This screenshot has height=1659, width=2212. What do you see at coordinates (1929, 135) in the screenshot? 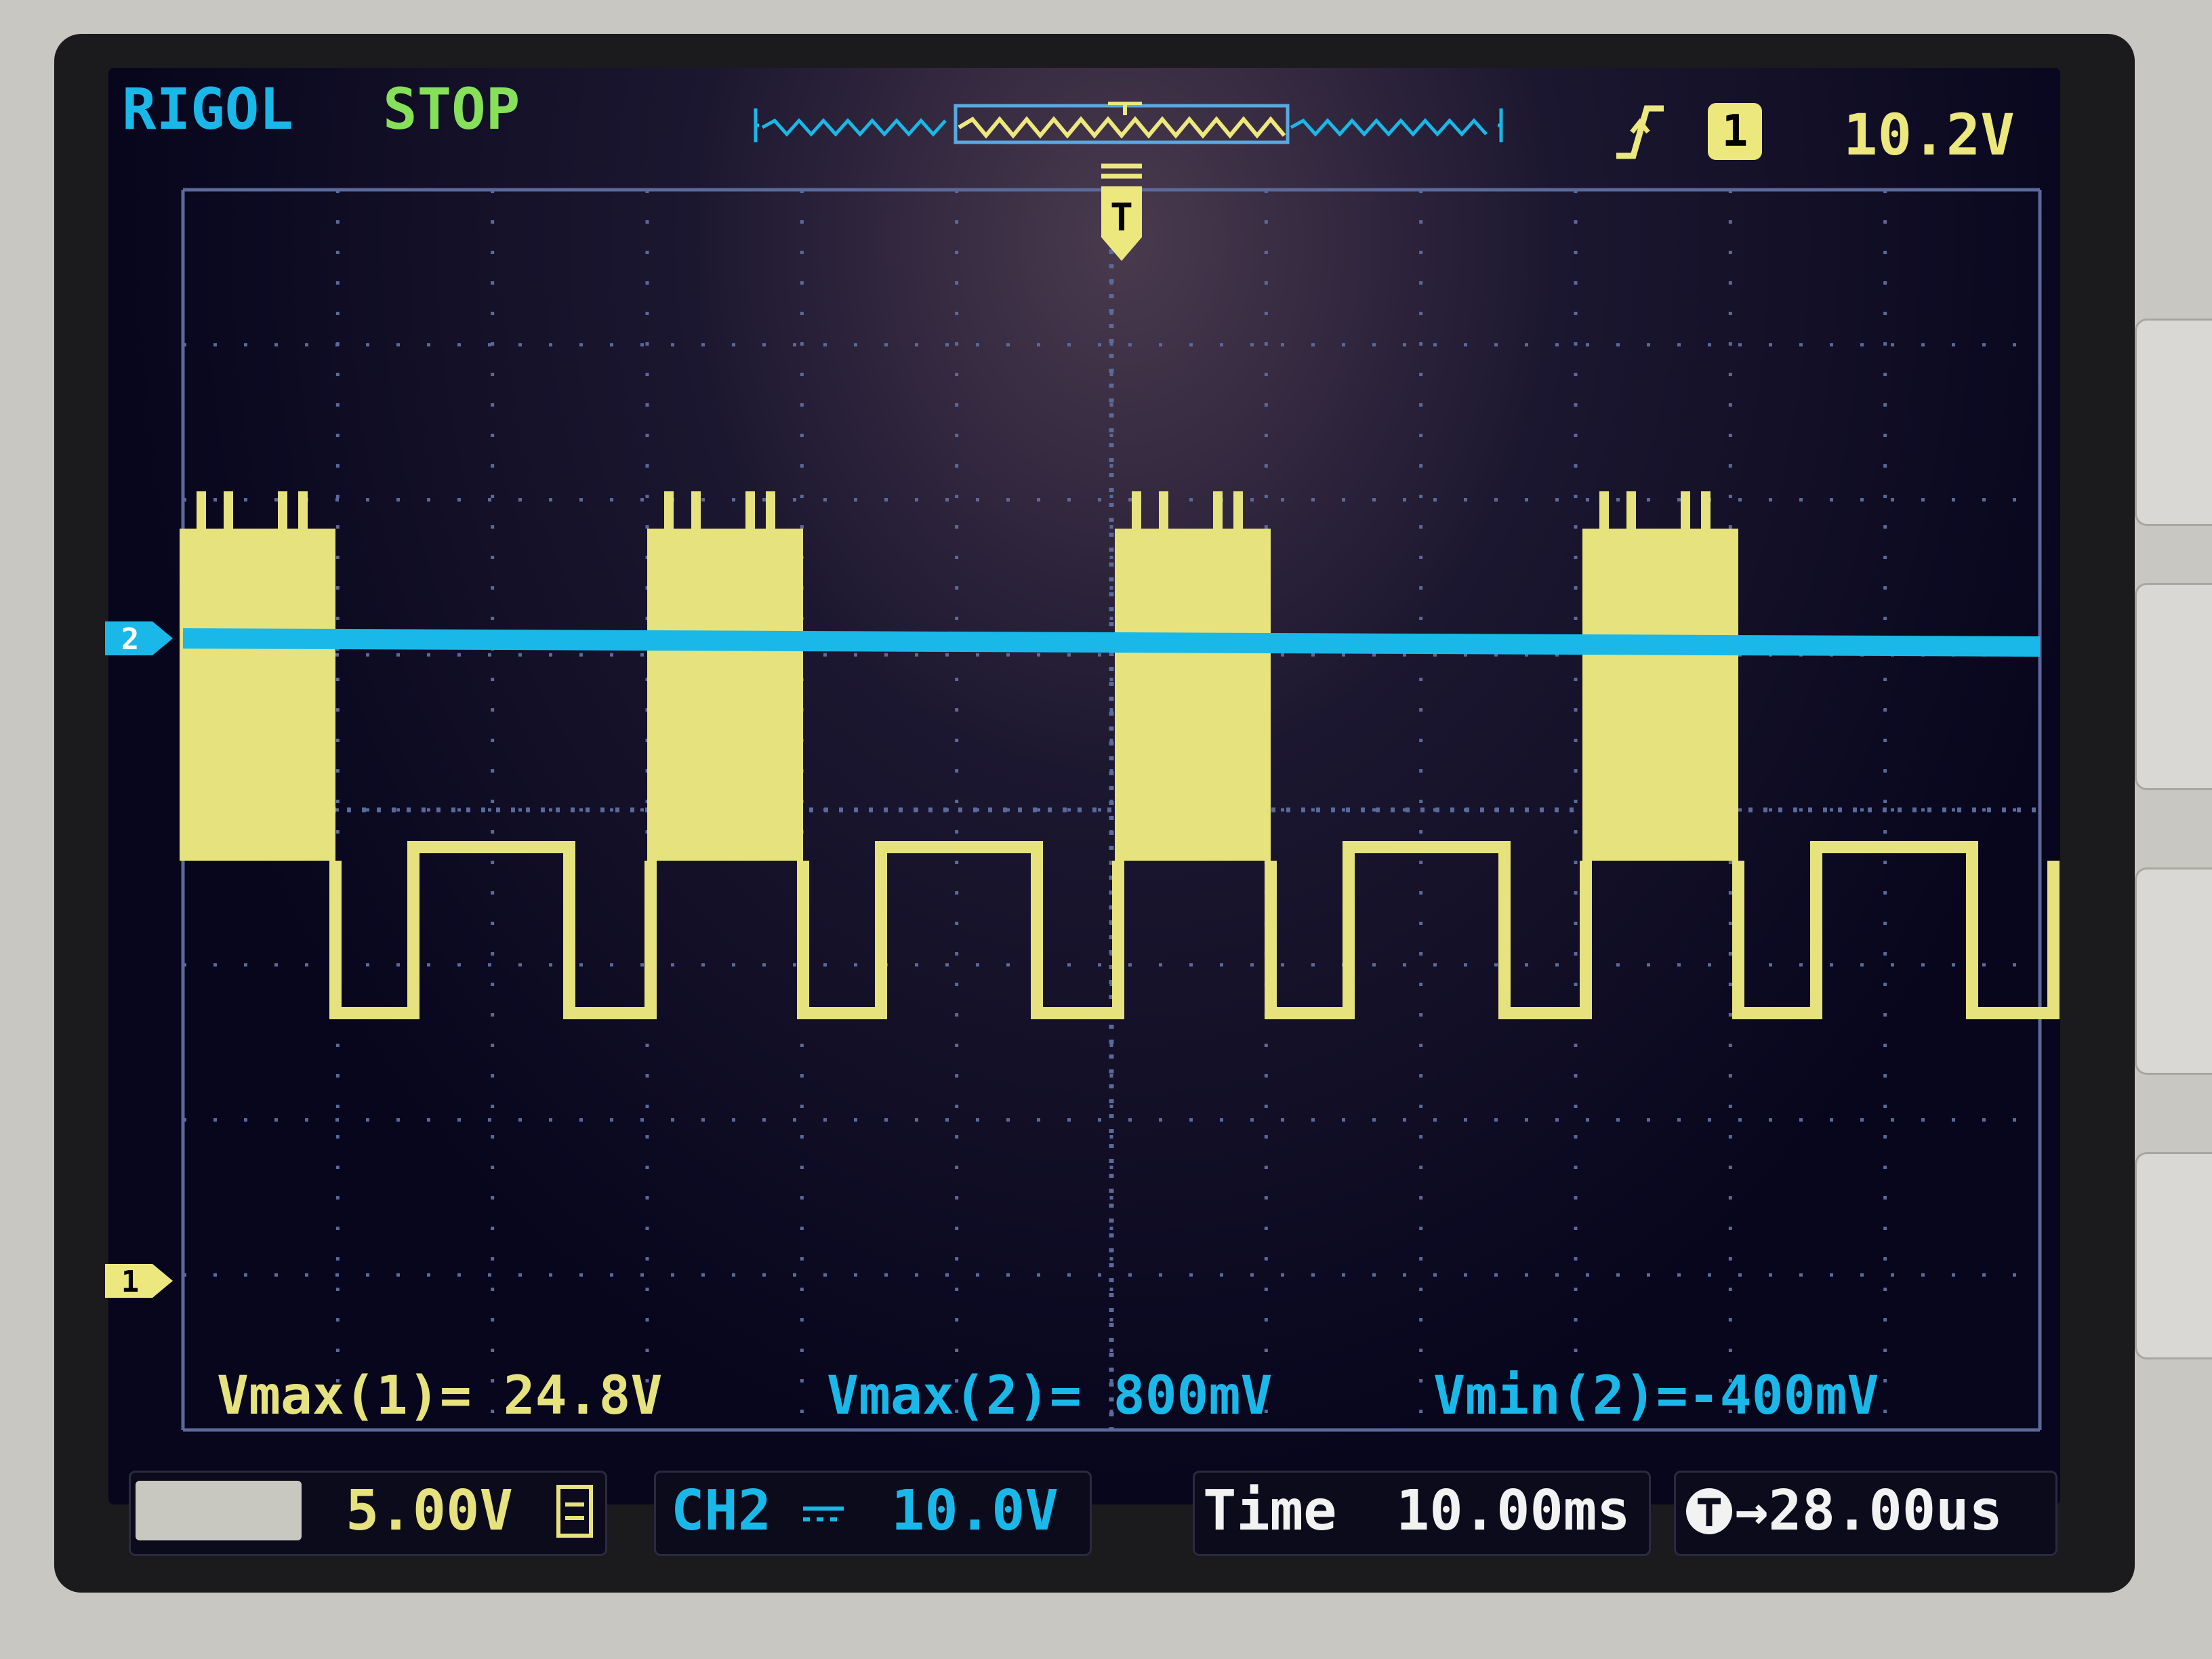
I see `trigger-level: 10.2V` at bounding box center [1929, 135].